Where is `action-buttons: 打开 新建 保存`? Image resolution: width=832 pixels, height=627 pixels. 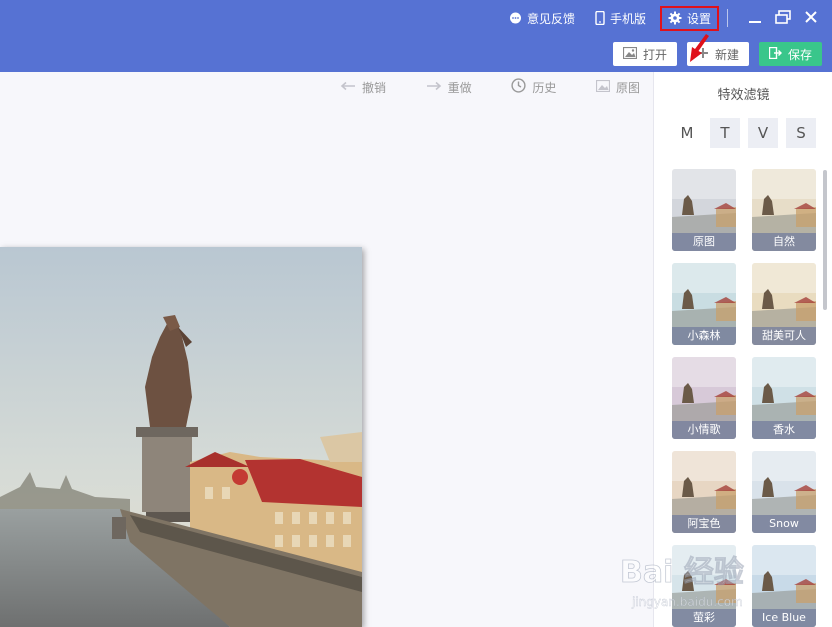
action-buttons: 打开 新建 保存 is located at coordinates (717, 54).